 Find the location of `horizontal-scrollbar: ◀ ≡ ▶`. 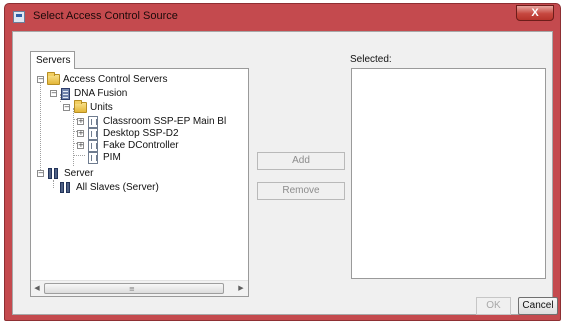

horizontal-scrollbar: ◀ ≡ ▶ is located at coordinates (139, 288).